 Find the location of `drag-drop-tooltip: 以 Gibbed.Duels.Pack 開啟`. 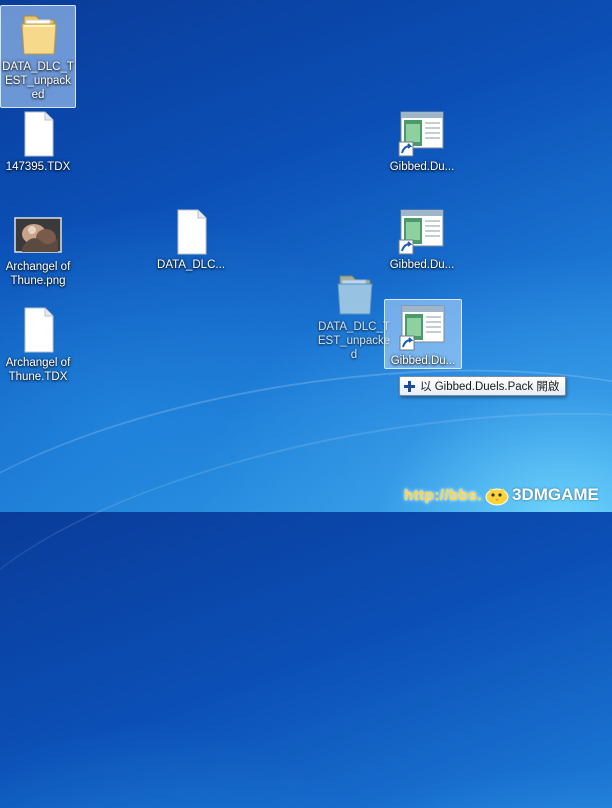

drag-drop-tooltip: 以 Gibbed.Duels.Pack 開啟 is located at coordinates (483, 386).